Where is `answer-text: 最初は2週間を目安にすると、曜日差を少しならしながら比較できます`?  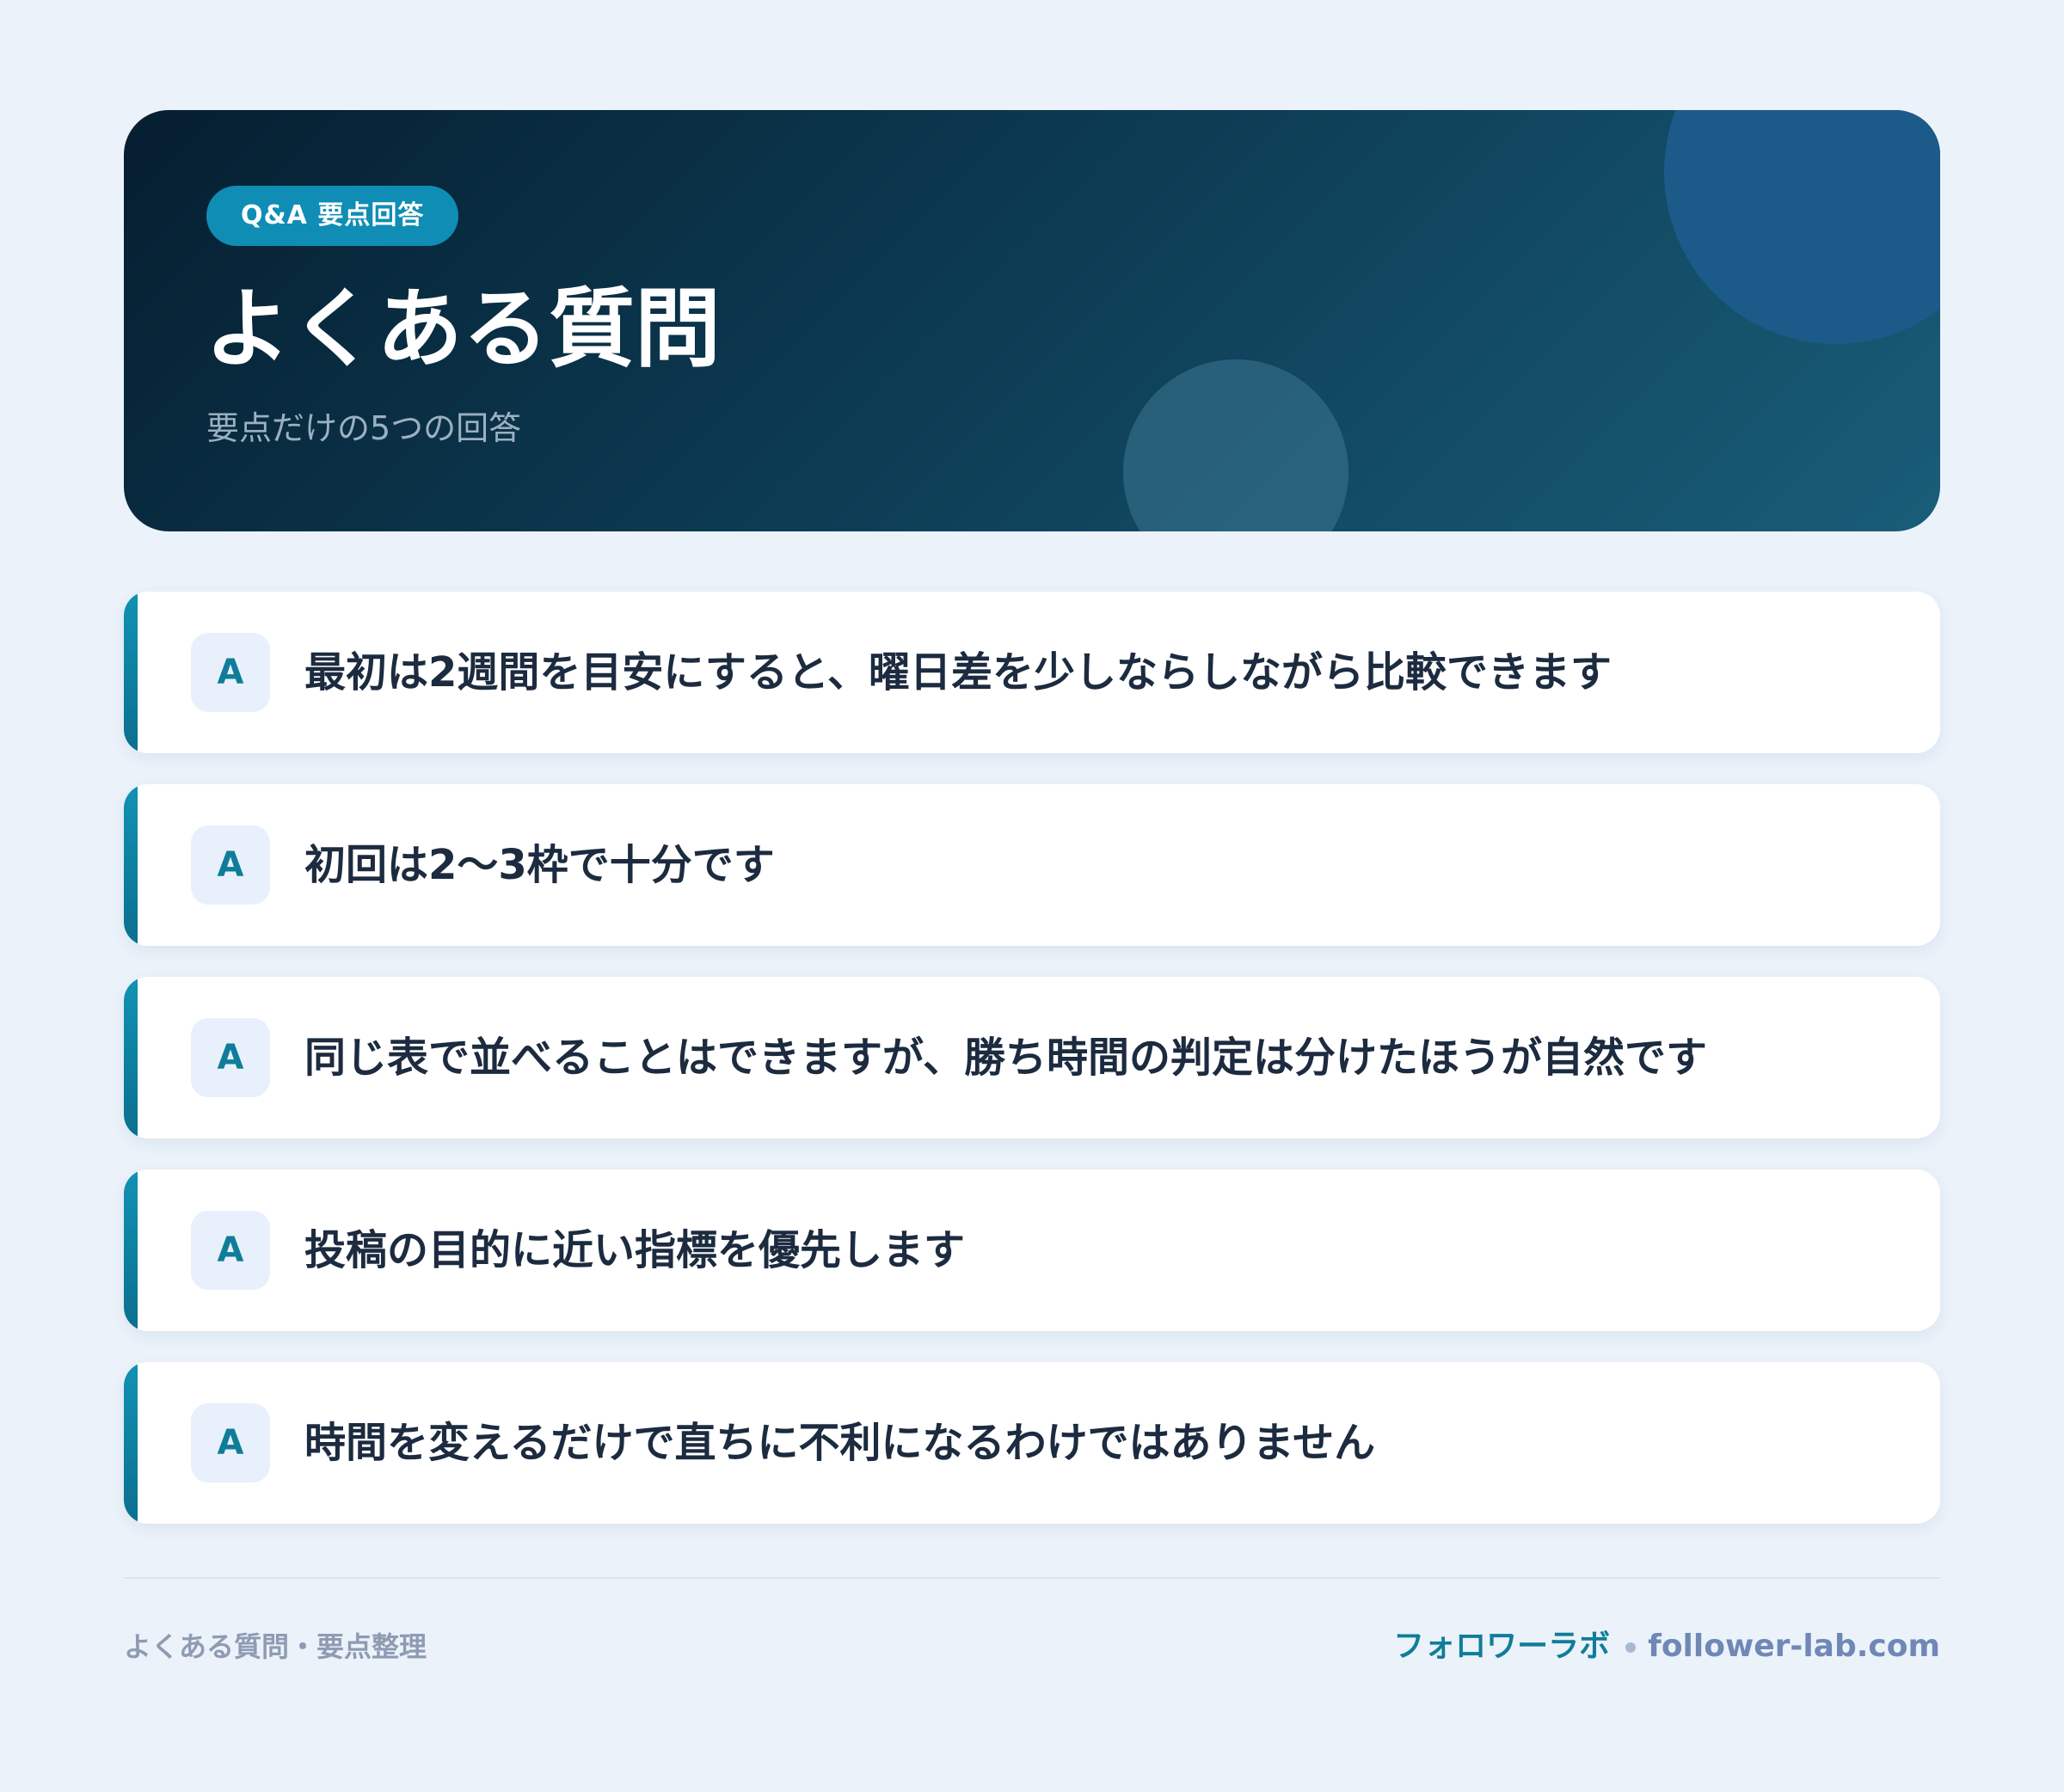 answer-text: 最初は2週間を目安にすると、曜日差を少しならしながら比較できます is located at coordinates (958, 672).